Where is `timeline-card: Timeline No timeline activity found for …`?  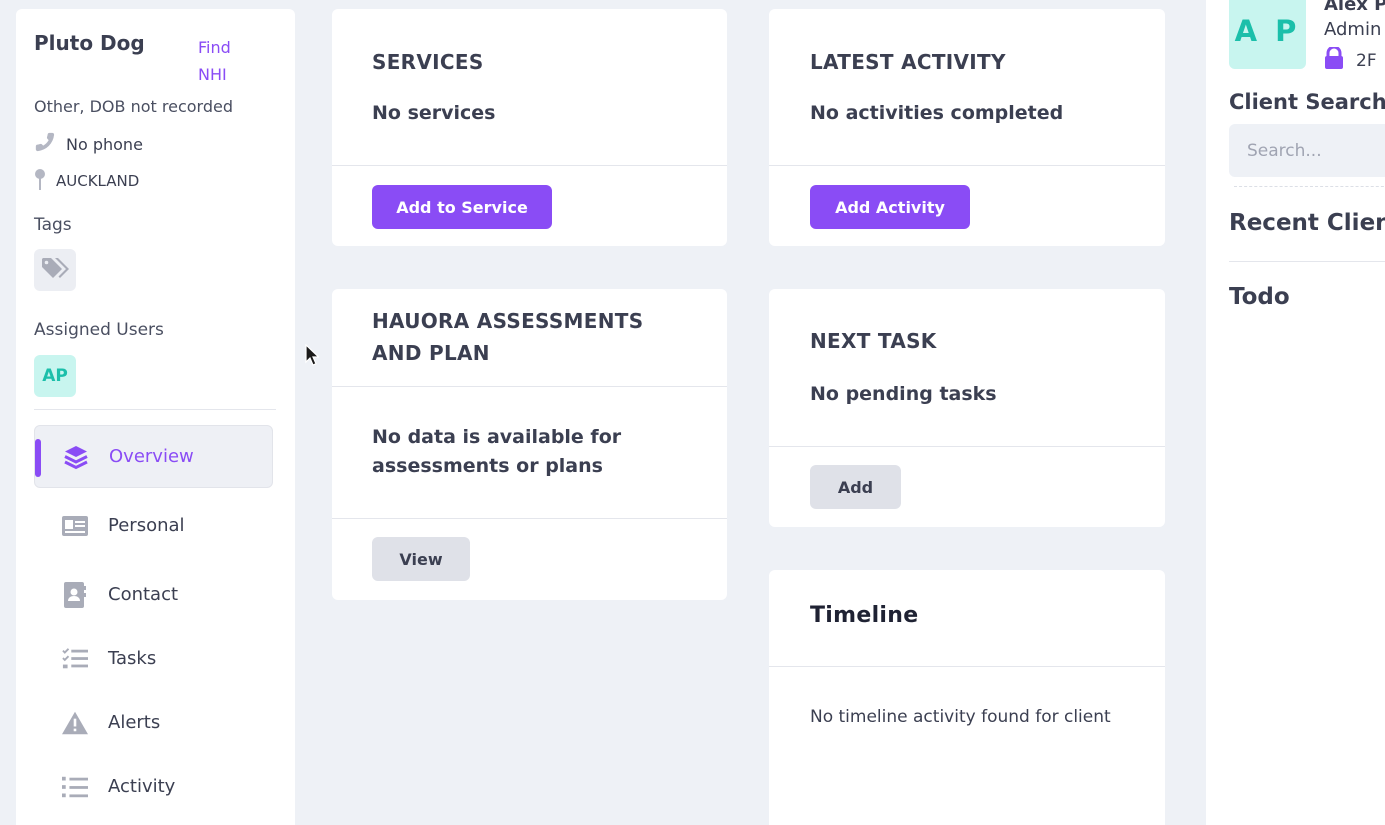 timeline-card: Timeline No timeline activity found for … is located at coordinates (967, 697).